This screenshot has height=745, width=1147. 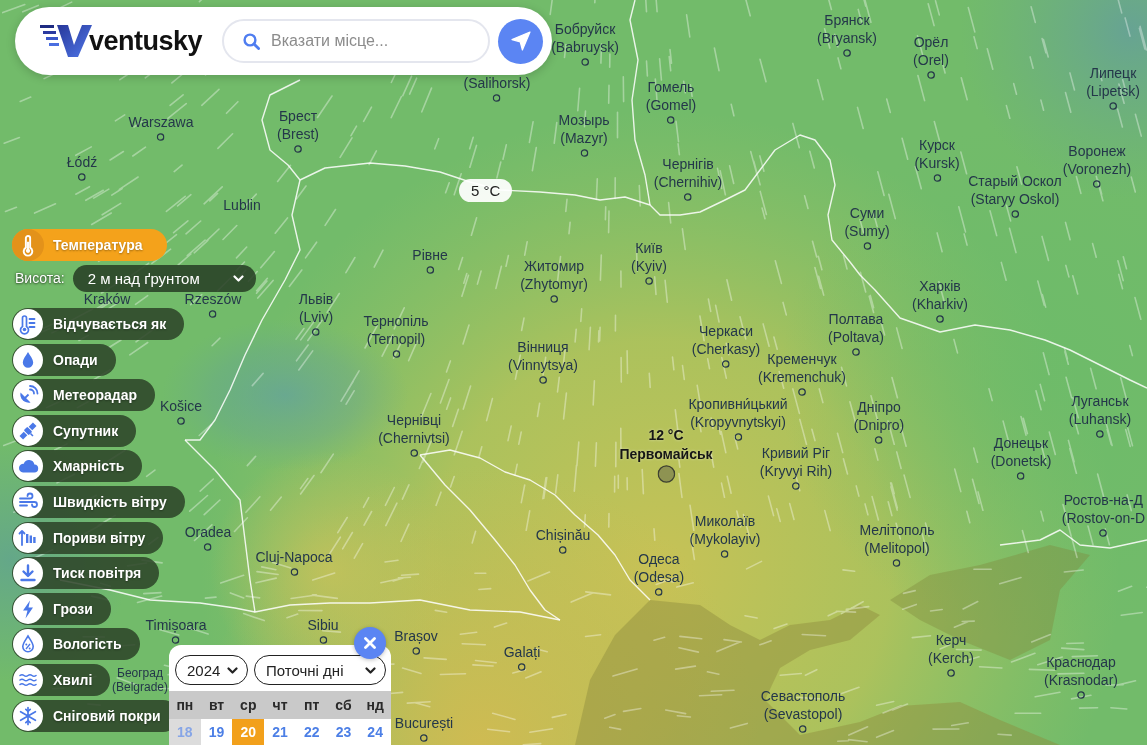 What do you see at coordinates (161, 122) in the screenshot?
I see `city-name: Warszawa` at bounding box center [161, 122].